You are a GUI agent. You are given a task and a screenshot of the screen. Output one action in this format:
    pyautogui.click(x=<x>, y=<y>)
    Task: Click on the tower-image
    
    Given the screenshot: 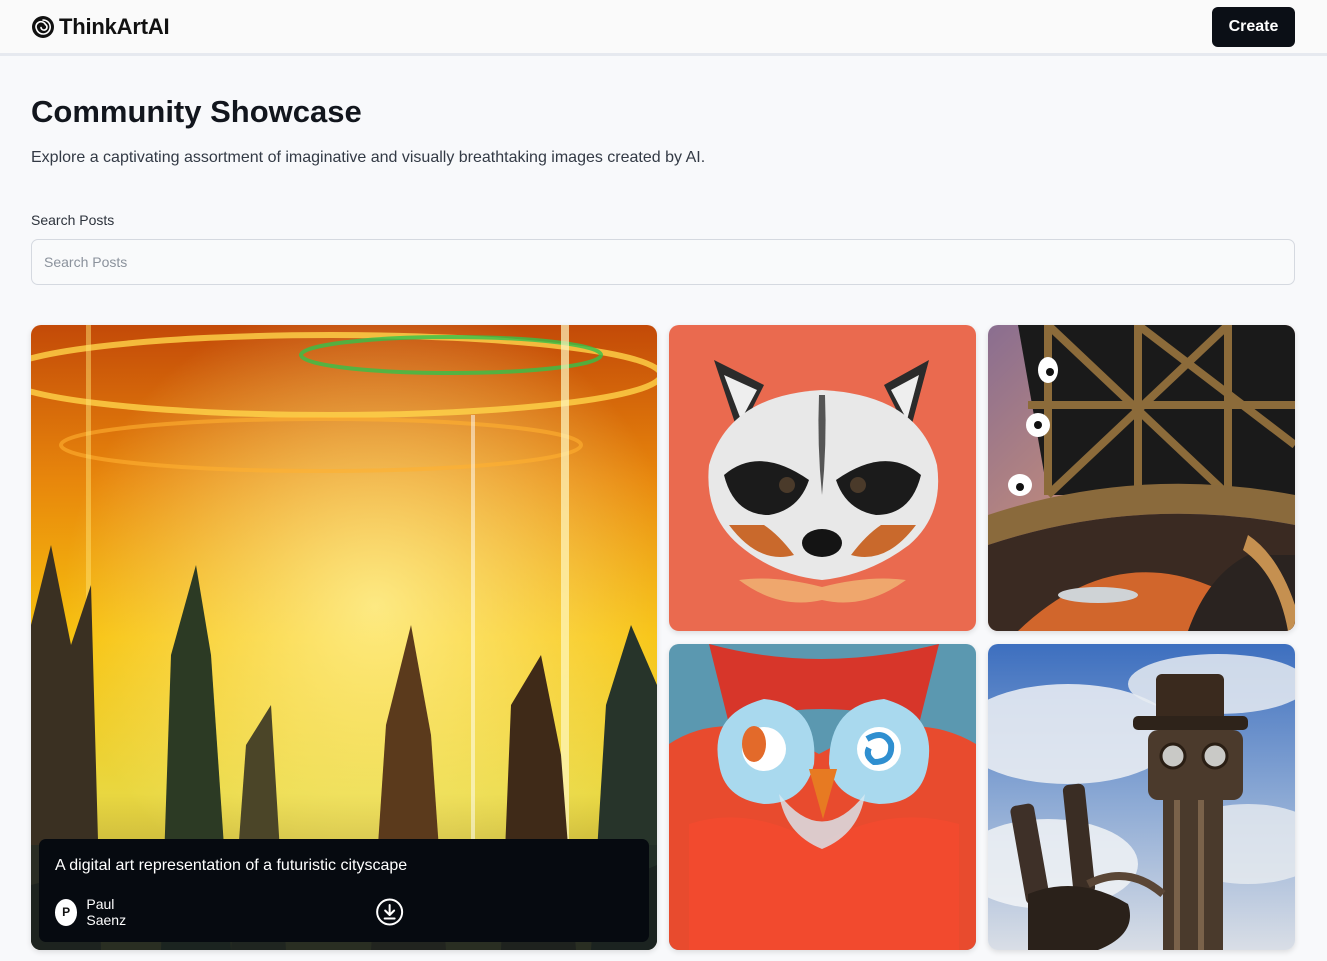 What is the action you would take?
    pyautogui.click(x=1141, y=478)
    